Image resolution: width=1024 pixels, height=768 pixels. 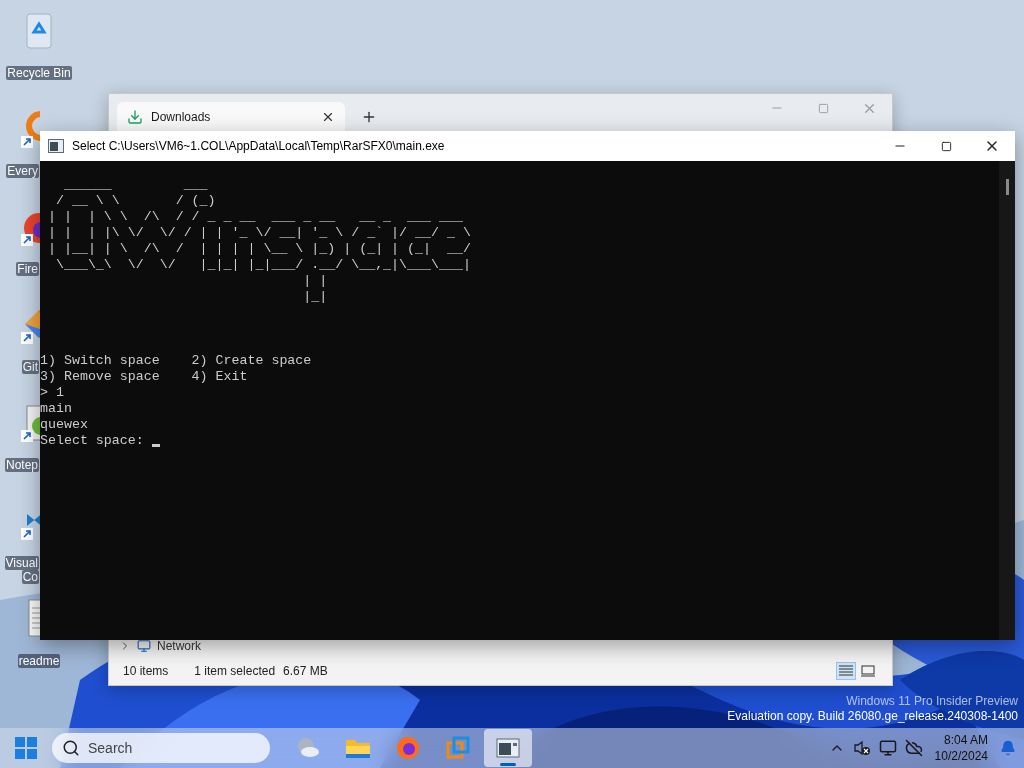 What do you see at coordinates (258, 146) in the screenshot?
I see `window-title: Select C:\Users\VM6~1.COL\AppData\Local\Temp\RarSFX0\main.exe` at bounding box center [258, 146].